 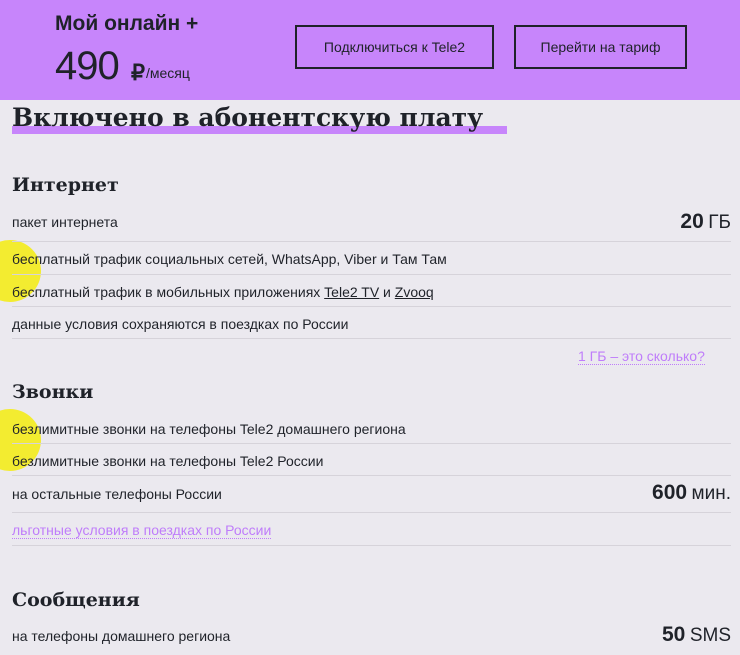 What do you see at coordinates (711, 493) in the screenshot?
I see `other-calls-unit: мин.` at bounding box center [711, 493].